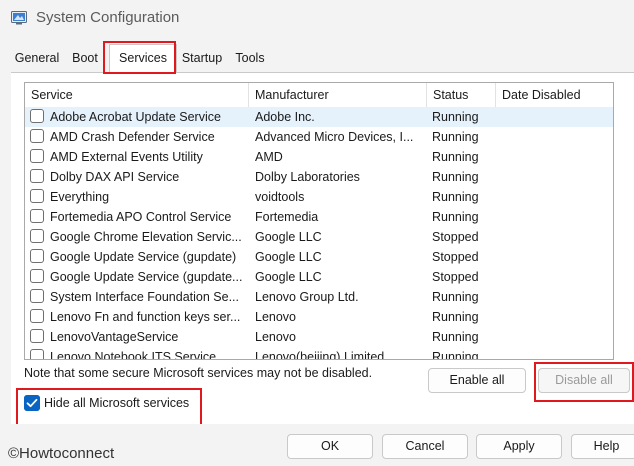  Describe the element at coordinates (250, 58) in the screenshot. I see `tab-tools: Tools` at that location.